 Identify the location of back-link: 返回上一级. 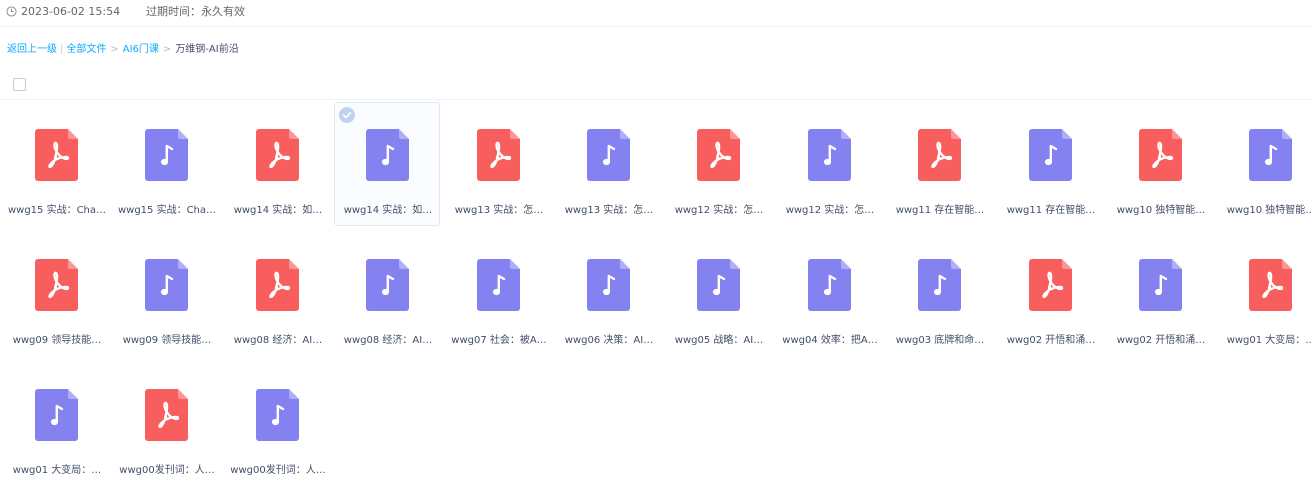
(32, 49).